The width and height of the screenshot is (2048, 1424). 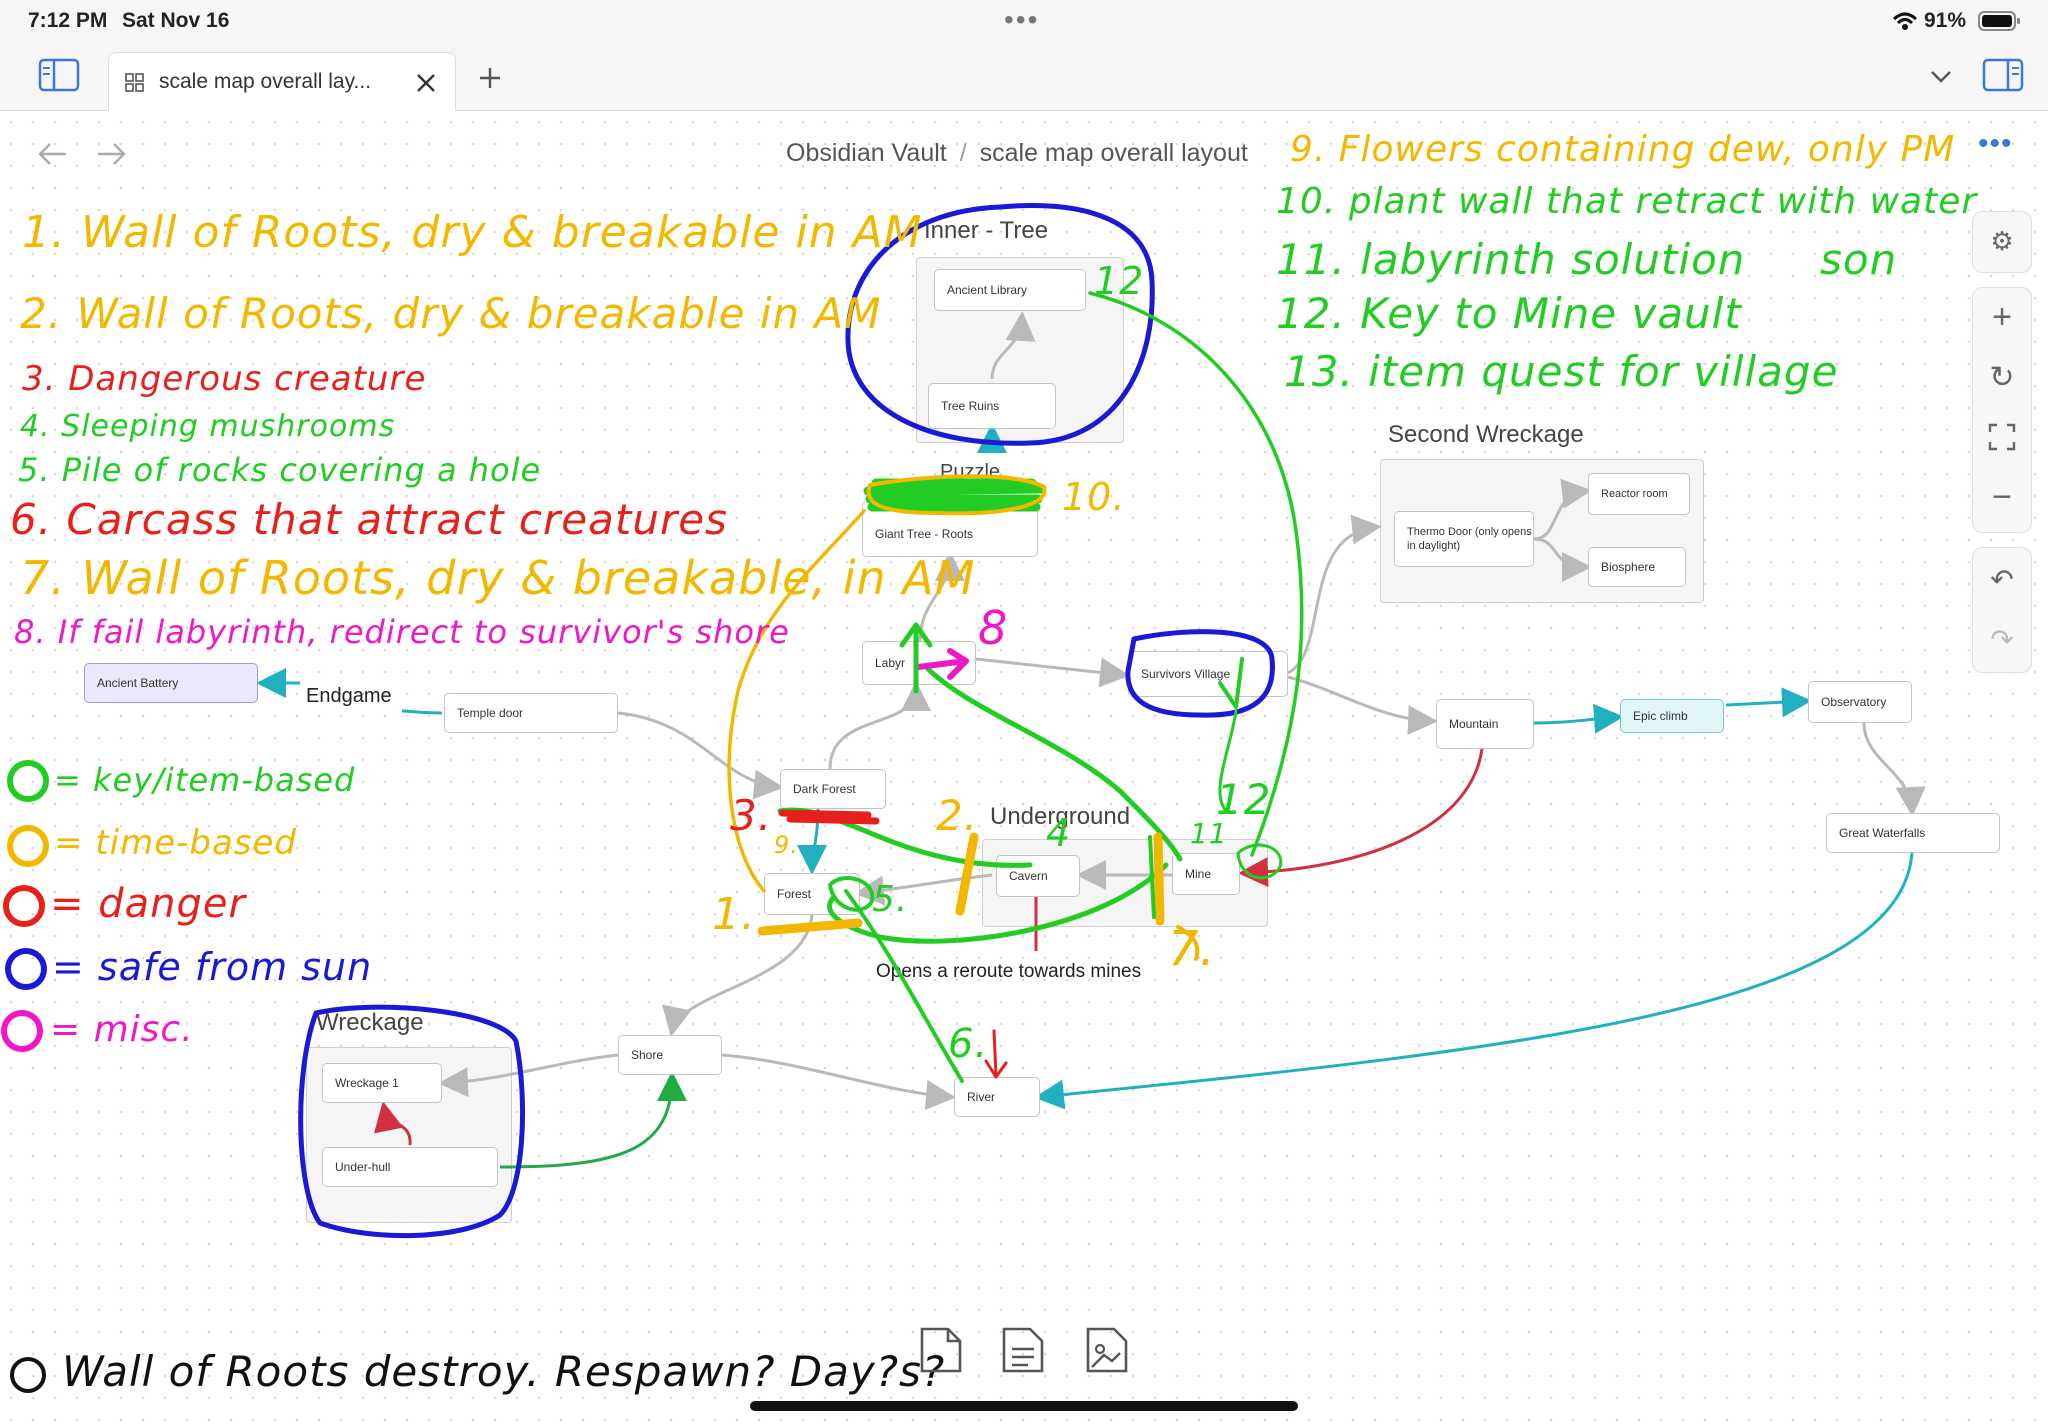 What do you see at coordinates (941, 1350) in the screenshot?
I see `new-note-card-icon` at bounding box center [941, 1350].